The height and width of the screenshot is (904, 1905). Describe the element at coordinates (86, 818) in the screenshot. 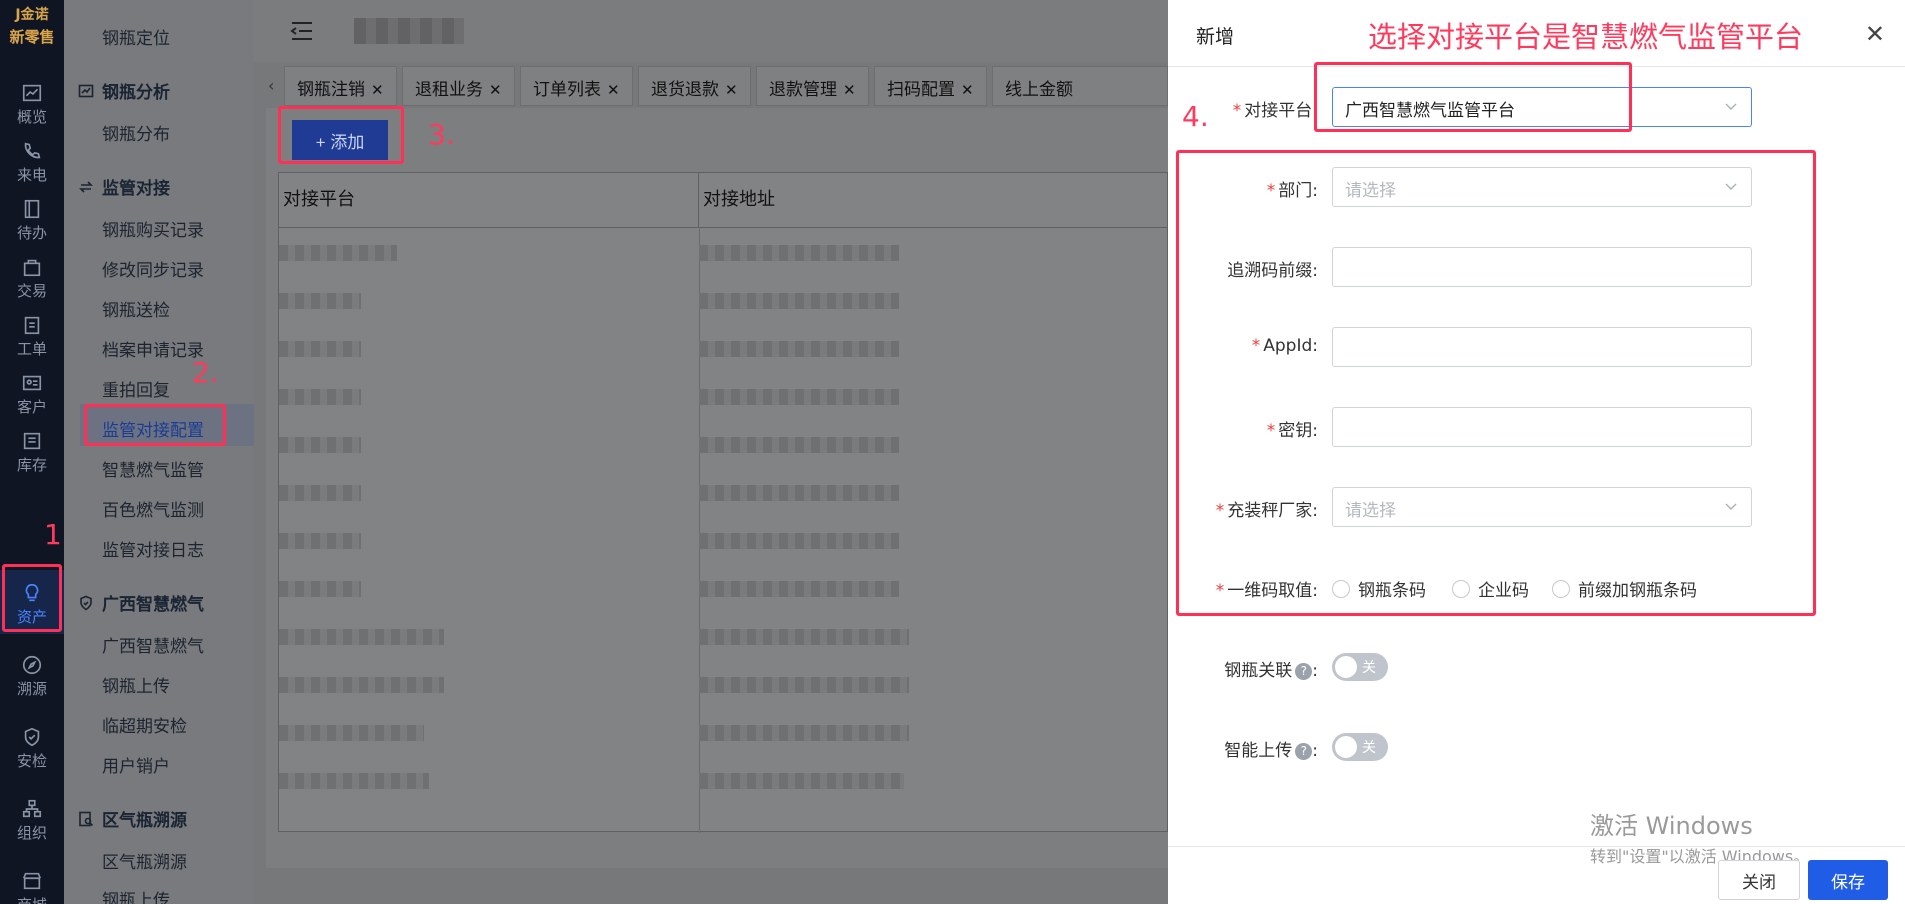

I see `search-doc-icon` at that location.